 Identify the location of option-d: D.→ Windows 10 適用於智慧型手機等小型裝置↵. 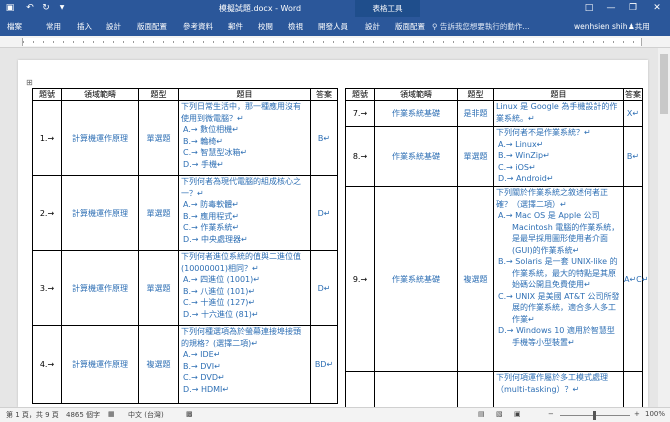
(556, 336).